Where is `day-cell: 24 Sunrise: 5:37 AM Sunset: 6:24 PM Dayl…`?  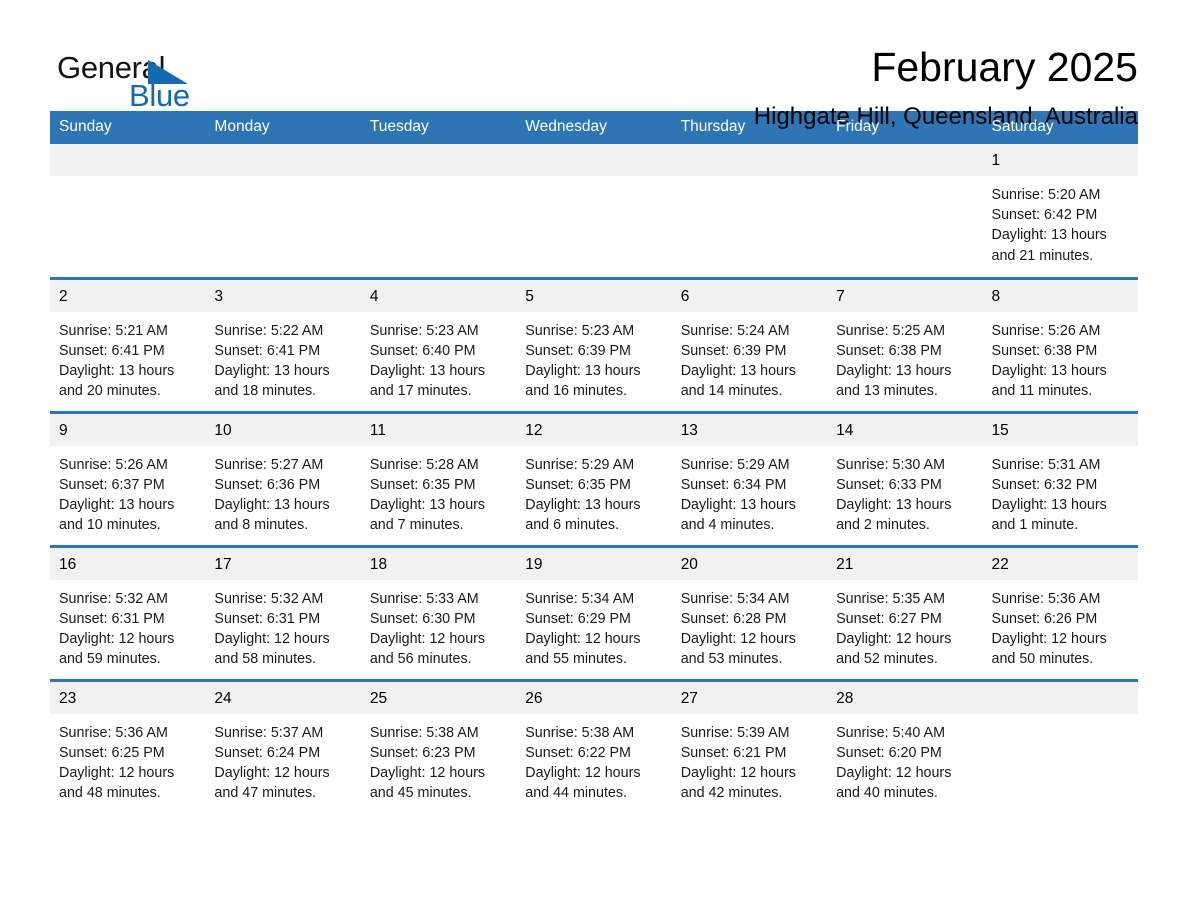
day-cell: 24 Sunrise: 5:37 AM Sunset: 6:24 PM Dayl… is located at coordinates (283, 746).